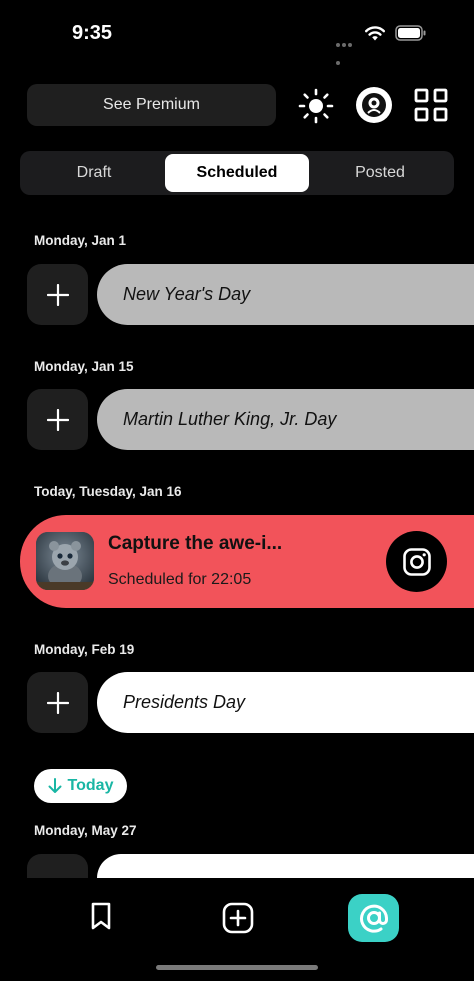  What do you see at coordinates (101, 916) in the screenshot?
I see `bookmark-icon` at bounding box center [101, 916].